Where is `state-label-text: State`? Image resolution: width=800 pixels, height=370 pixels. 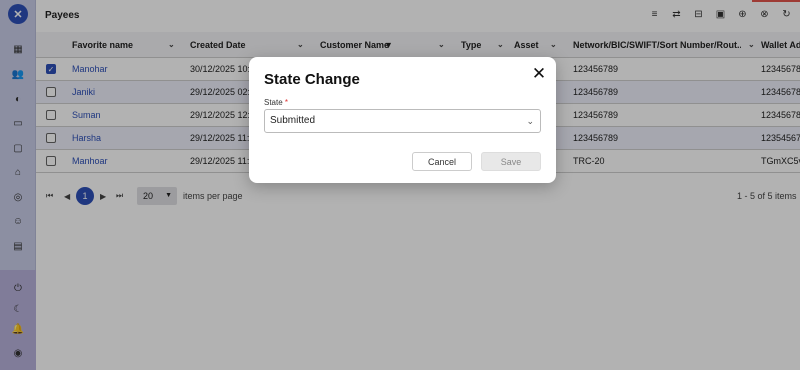 state-label-text: State is located at coordinates (273, 102).